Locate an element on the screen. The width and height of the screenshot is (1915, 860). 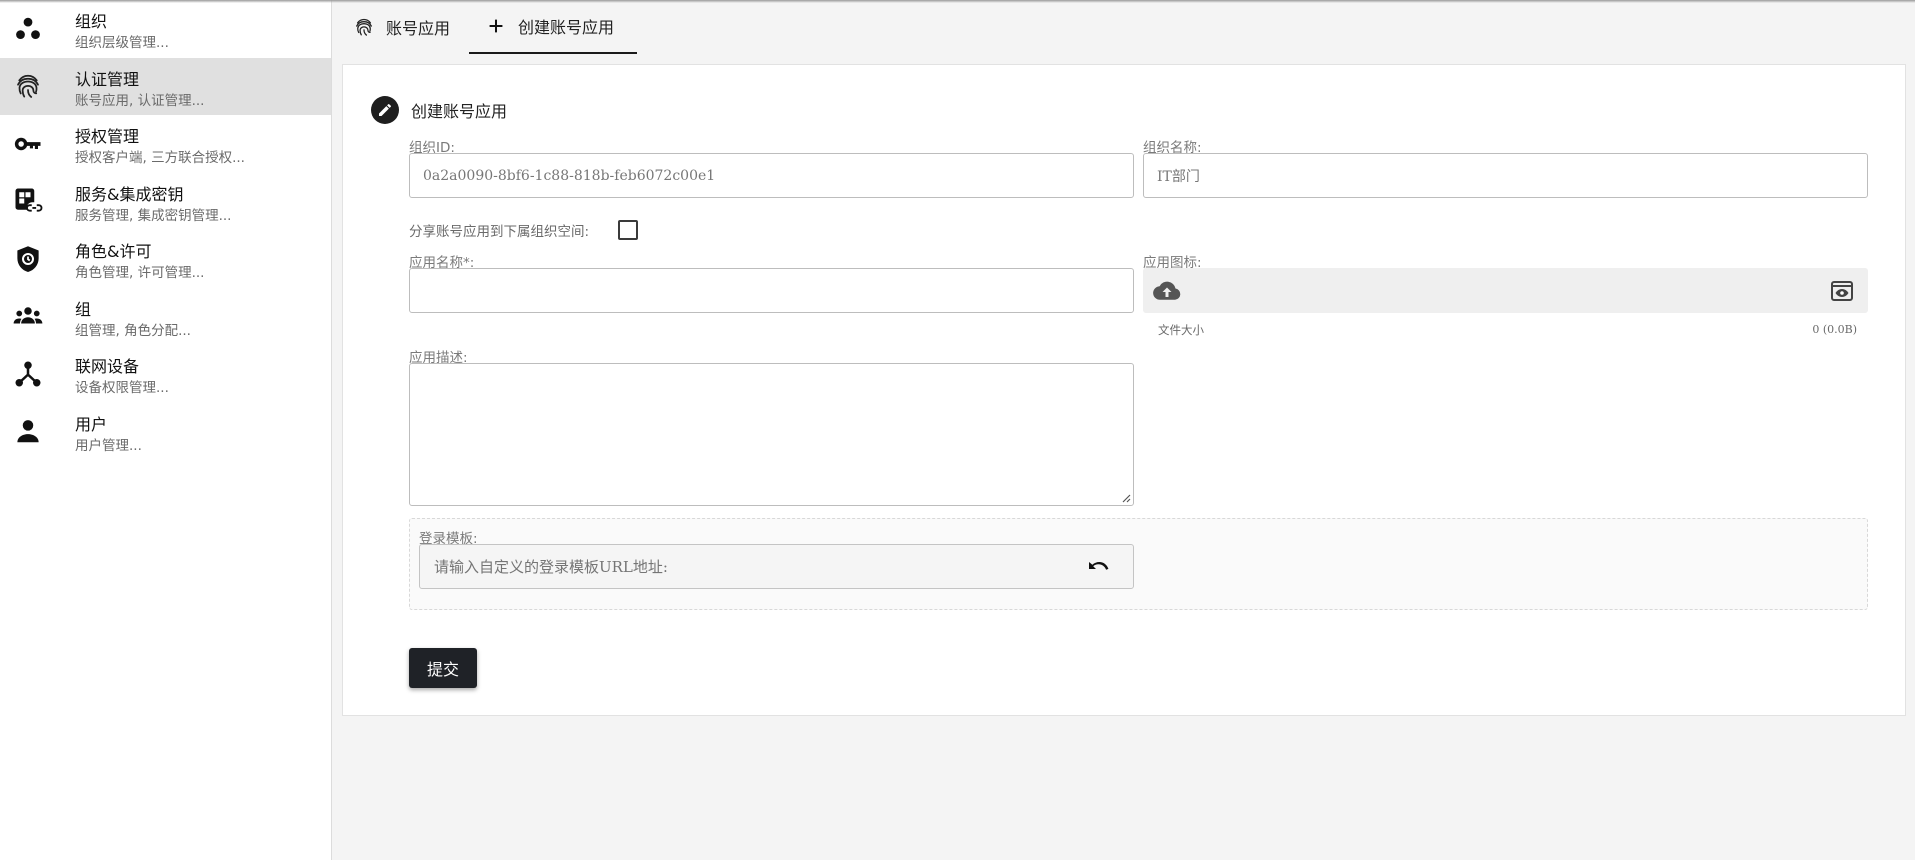
network-device-icon is located at coordinates (28, 374).